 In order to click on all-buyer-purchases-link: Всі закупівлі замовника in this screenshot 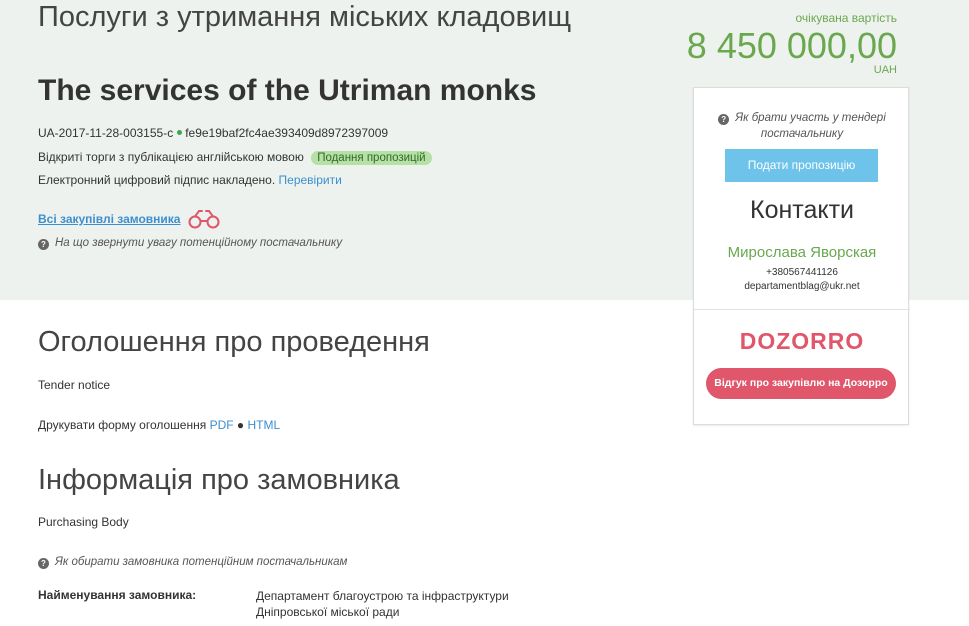, I will do `click(109, 219)`.